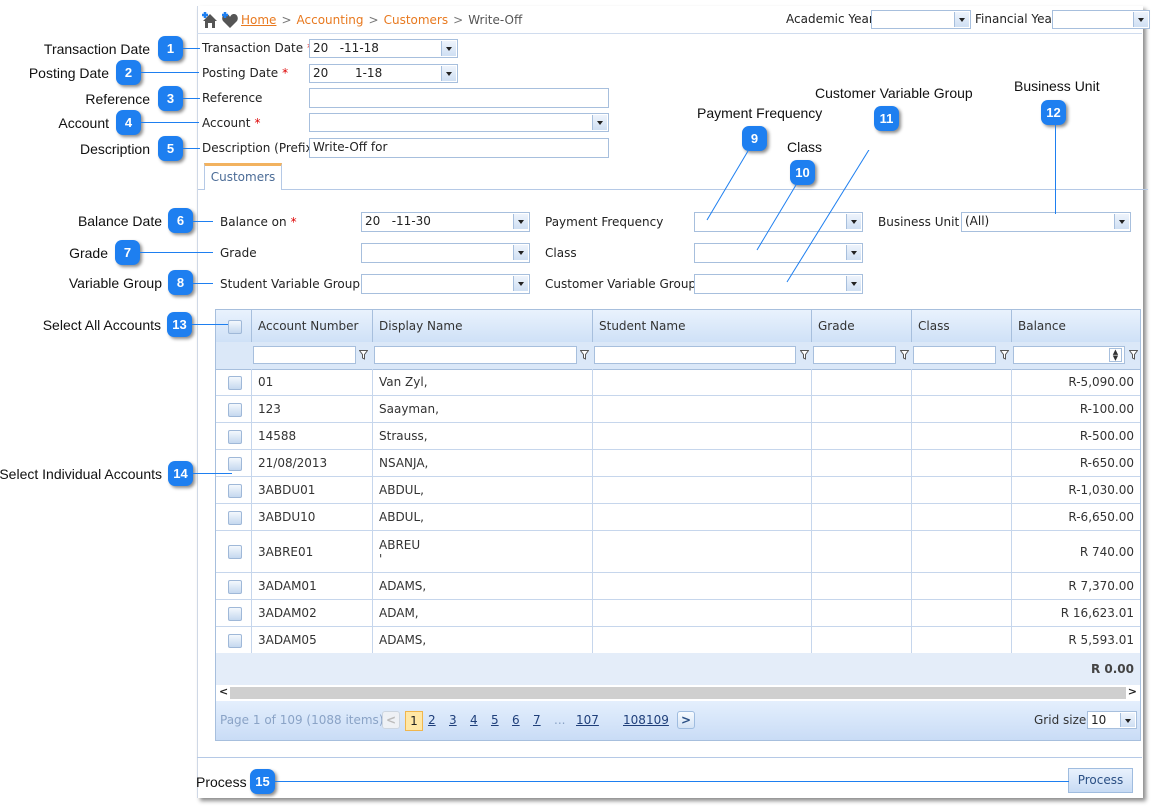  What do you see at coordinates (657, 720) in the screenshot?
I see `page-link-109: 109` at bounding box center [657, 720].